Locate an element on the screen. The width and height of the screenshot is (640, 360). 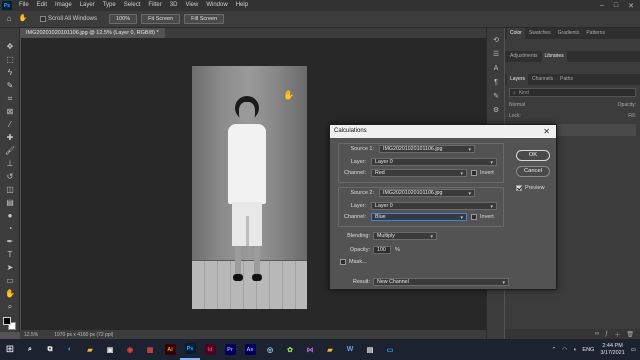
media-app-icon: ▦ is located at coordinates (150, 349).